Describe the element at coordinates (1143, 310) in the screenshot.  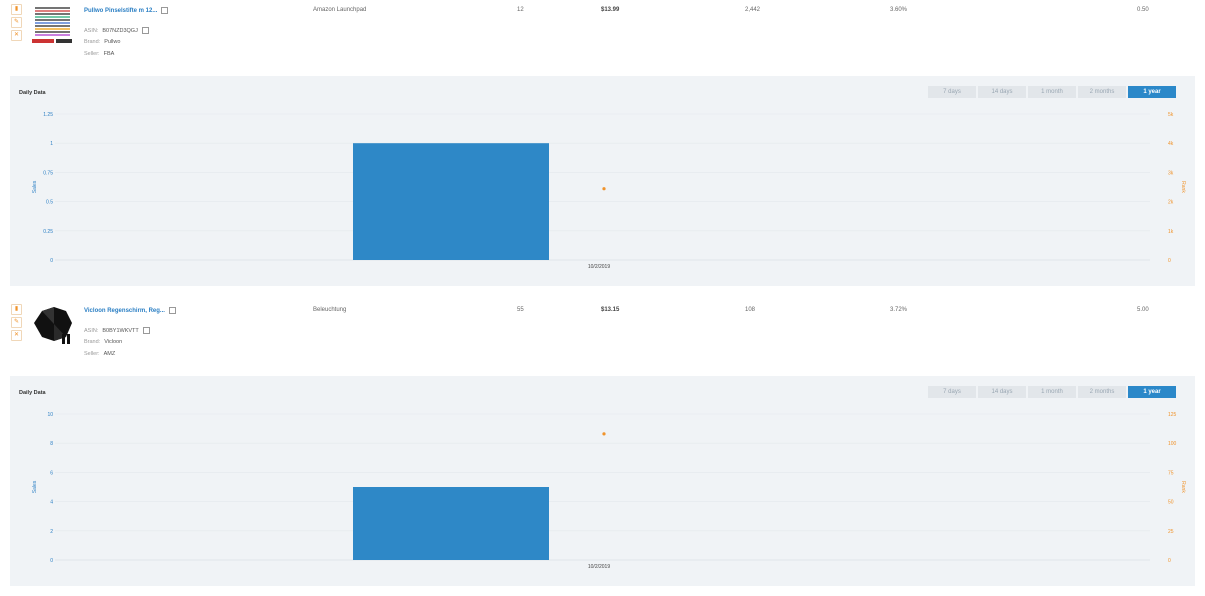
I see `value-cell: 5.00` at that location.